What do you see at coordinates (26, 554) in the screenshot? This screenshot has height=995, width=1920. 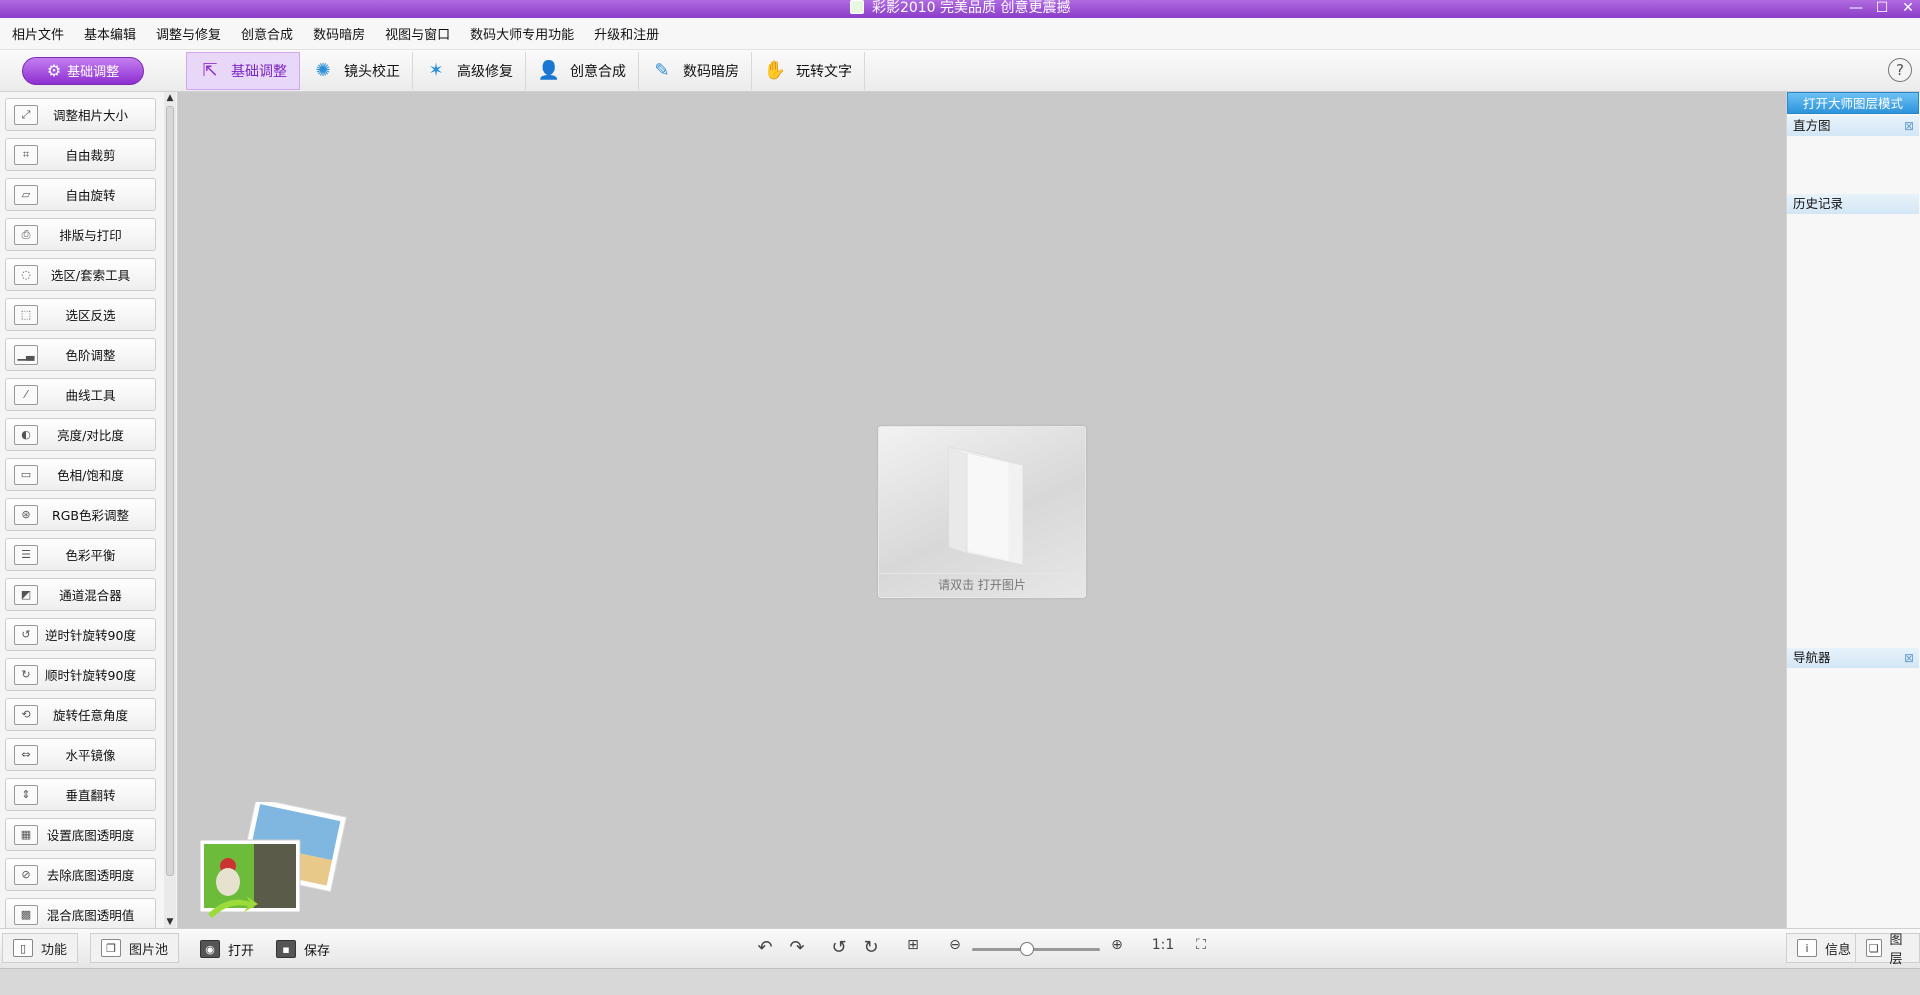 I see `sliders-icon: ☰` at bounding box center [26, 554].